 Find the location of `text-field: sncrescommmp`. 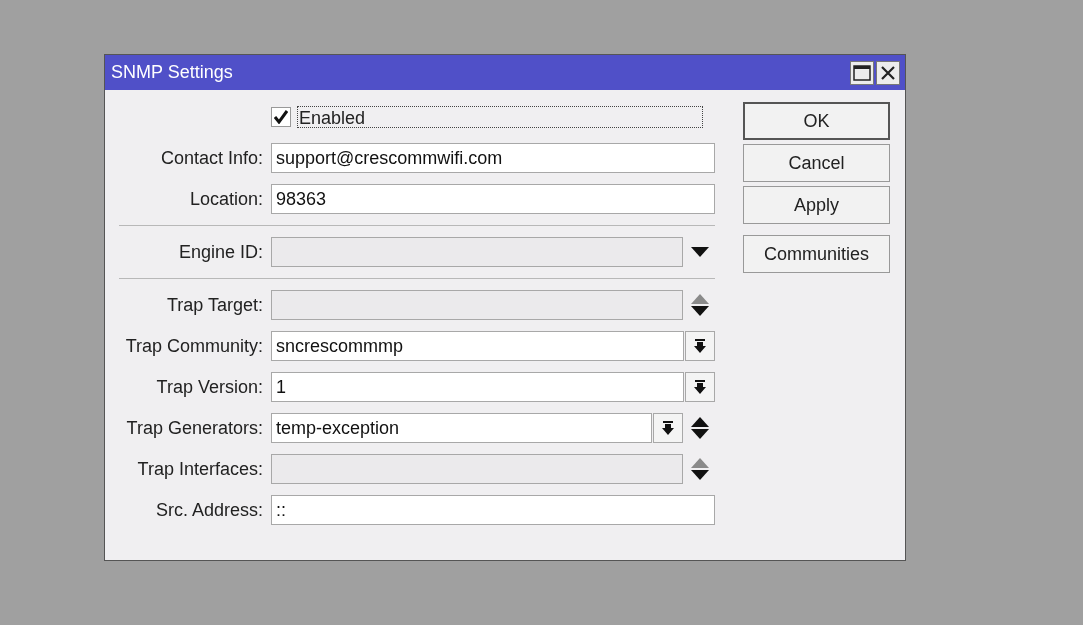

text-field: sncrescommmp is located at coordinates (477, 346).